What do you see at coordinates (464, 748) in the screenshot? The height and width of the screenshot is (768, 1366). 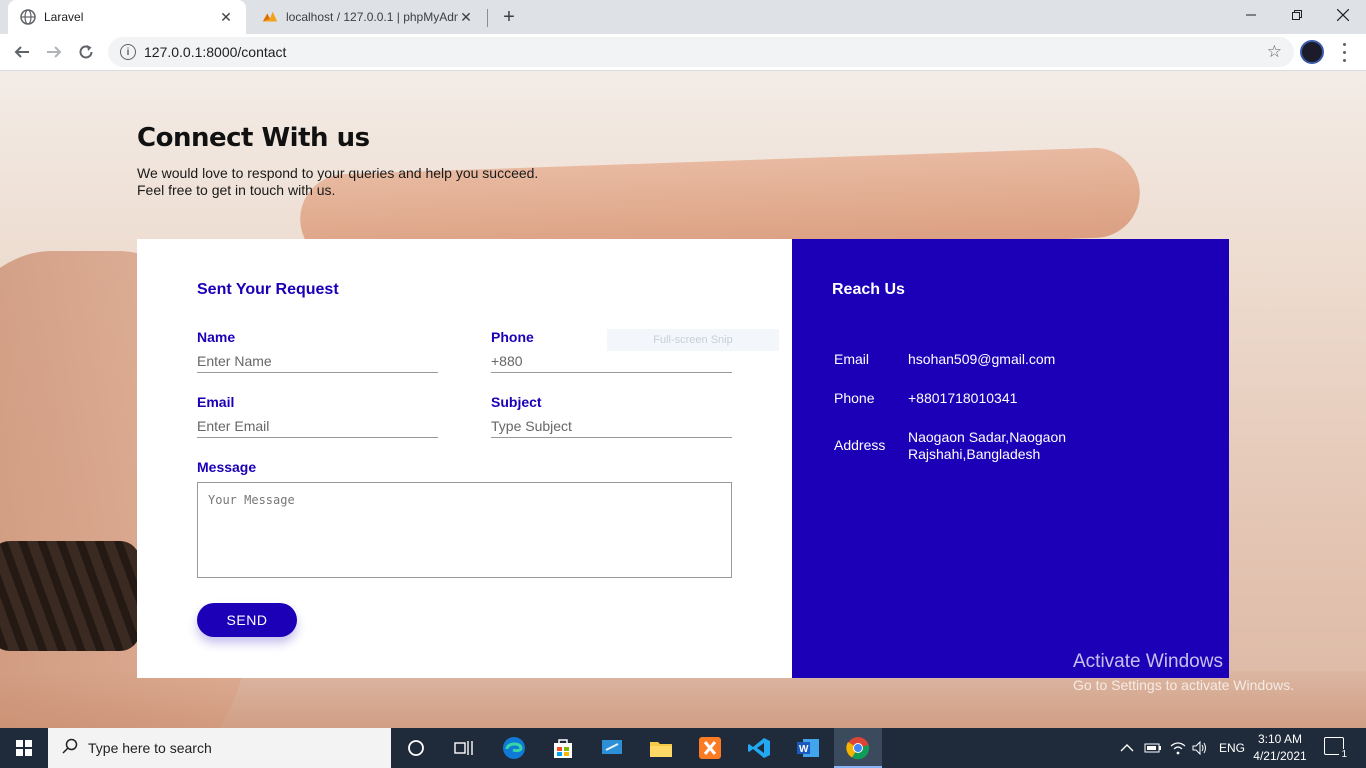 I see `task-view-icon` at bounding box center [464, 748].